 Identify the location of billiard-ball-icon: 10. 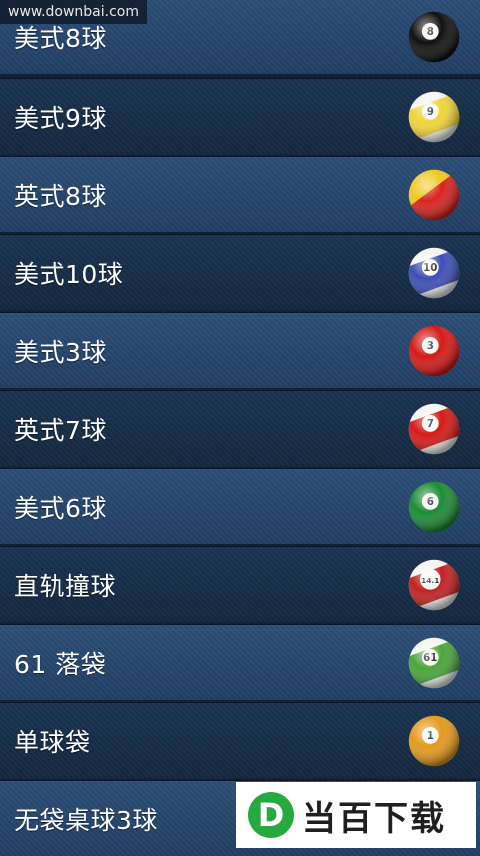
(434, 272).